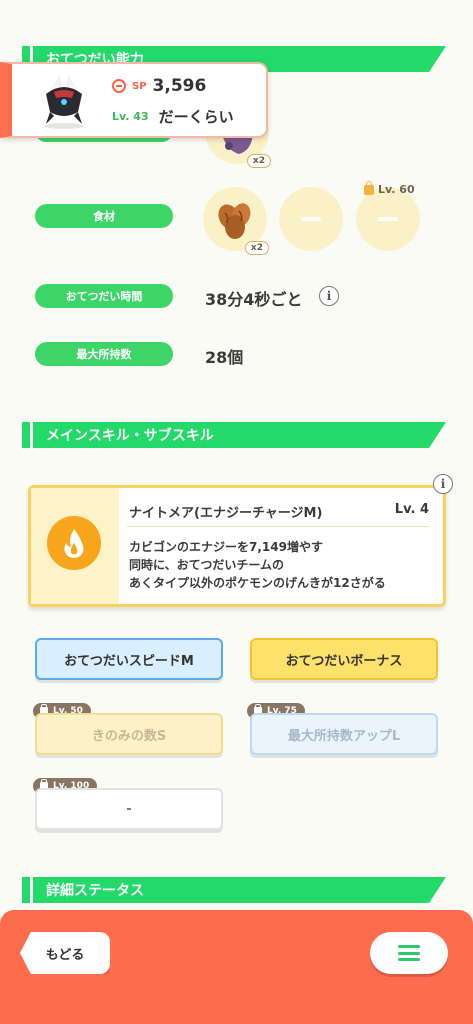  What do you see at coordinates (234, 890) in the screenshot?
I see `section-header-details: 詳細ステータス` at bounding box center [234, 890].